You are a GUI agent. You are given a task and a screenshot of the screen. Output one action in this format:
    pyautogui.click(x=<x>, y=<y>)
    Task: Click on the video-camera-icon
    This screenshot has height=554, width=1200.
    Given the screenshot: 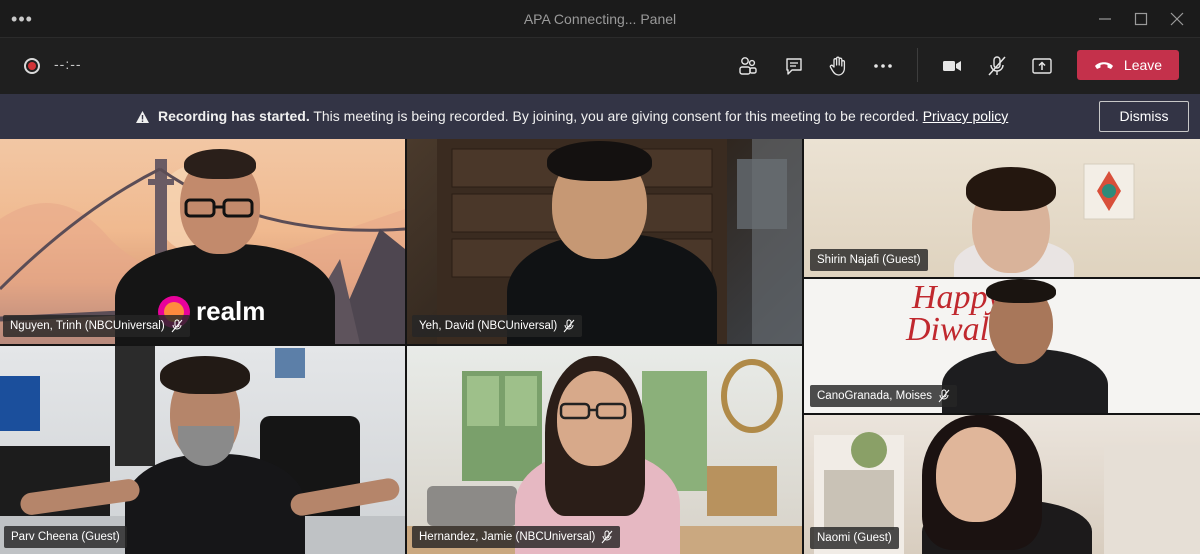 What is the action you would take?
    pyautogui.click(x=952, y=66)
    